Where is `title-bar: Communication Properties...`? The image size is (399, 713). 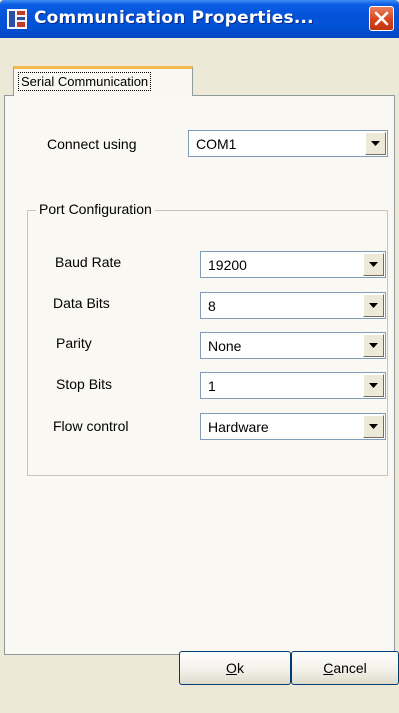 title-bar: Communication Properties... is located at coordinates (199, 19).